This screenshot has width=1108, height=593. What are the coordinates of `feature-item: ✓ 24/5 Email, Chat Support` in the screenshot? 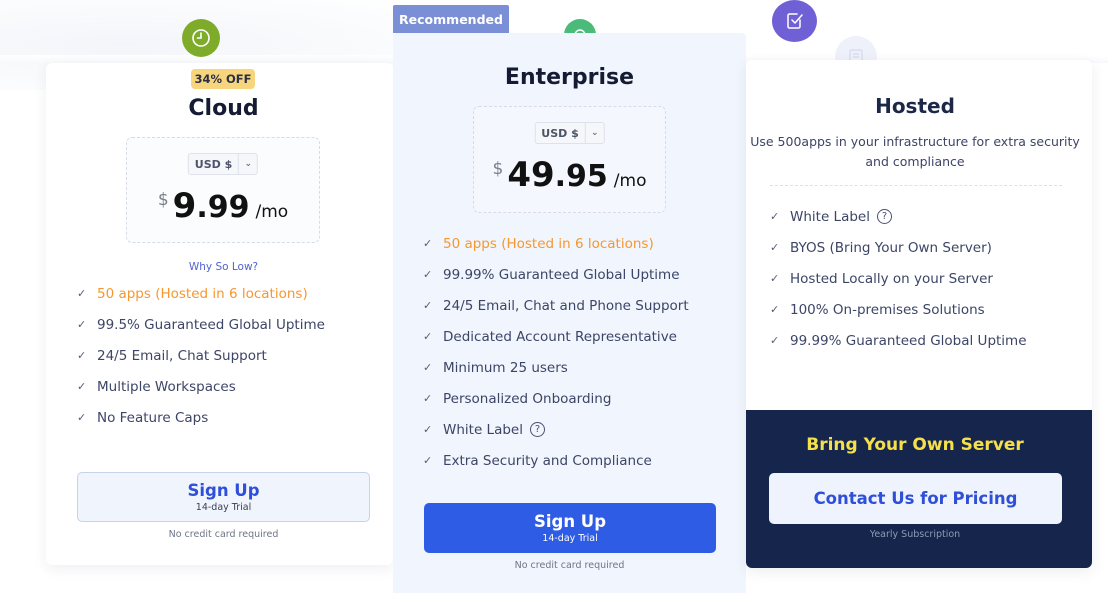 It's located at (172, 355).